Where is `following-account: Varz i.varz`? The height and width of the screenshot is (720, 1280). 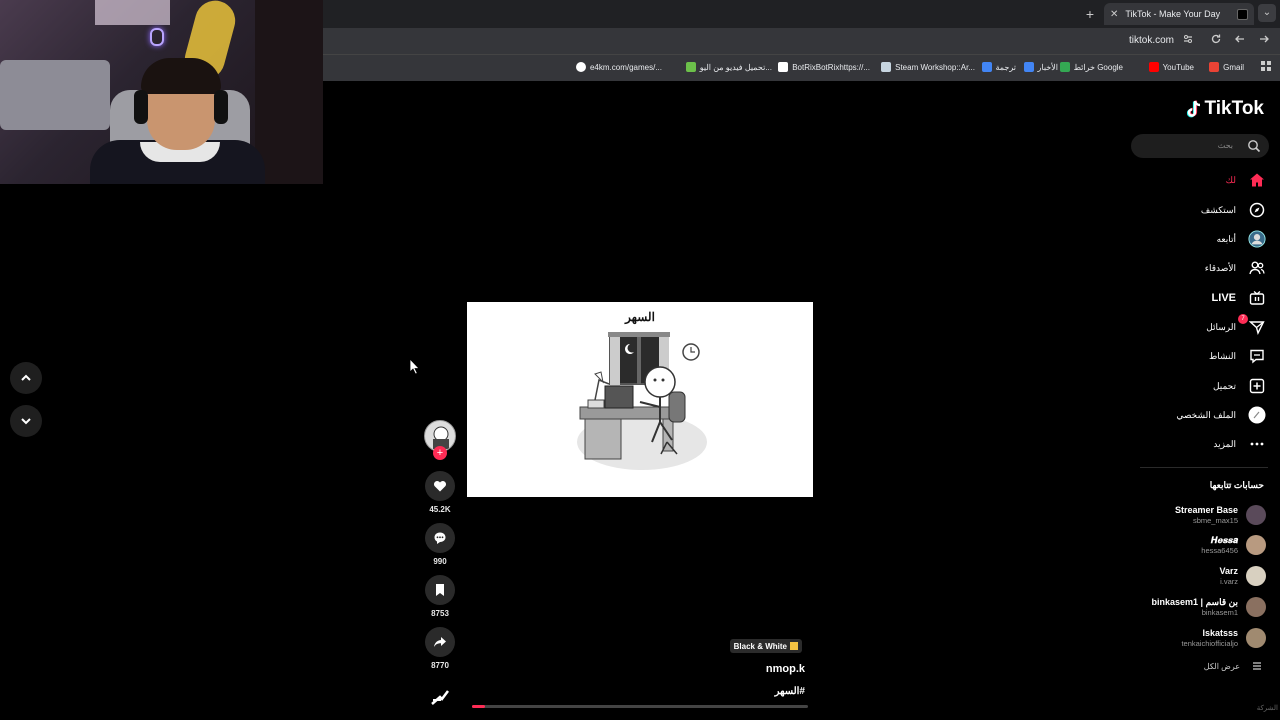
following-account: Varz i.varz is located at coordinates (1242, 576).